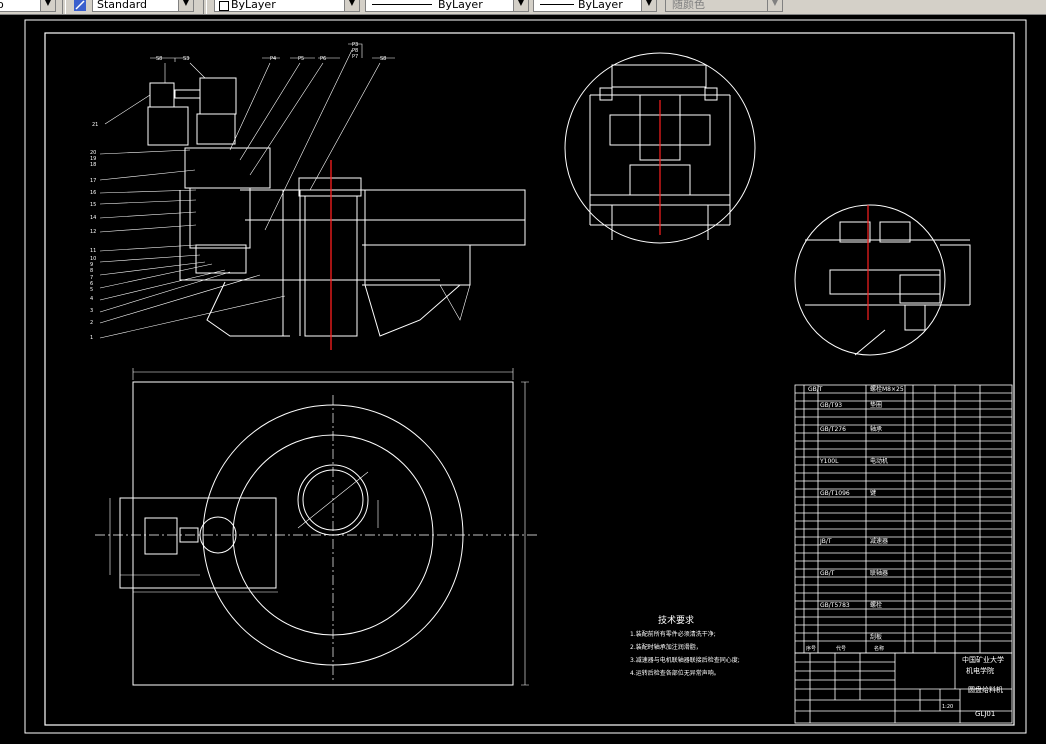  Describe the element at coordinates (323, 59) in the screenshot. I see `svg-text: P6` at that location.